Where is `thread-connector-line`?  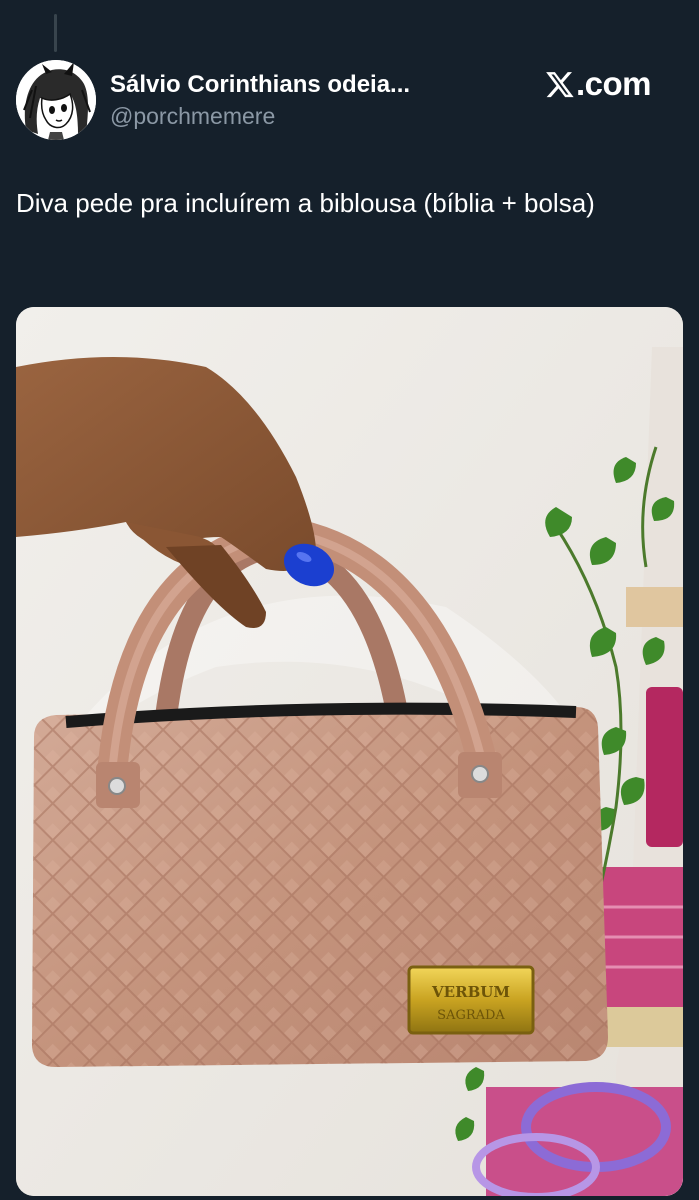 thread-connector-line is located at coordinates (55, 33).